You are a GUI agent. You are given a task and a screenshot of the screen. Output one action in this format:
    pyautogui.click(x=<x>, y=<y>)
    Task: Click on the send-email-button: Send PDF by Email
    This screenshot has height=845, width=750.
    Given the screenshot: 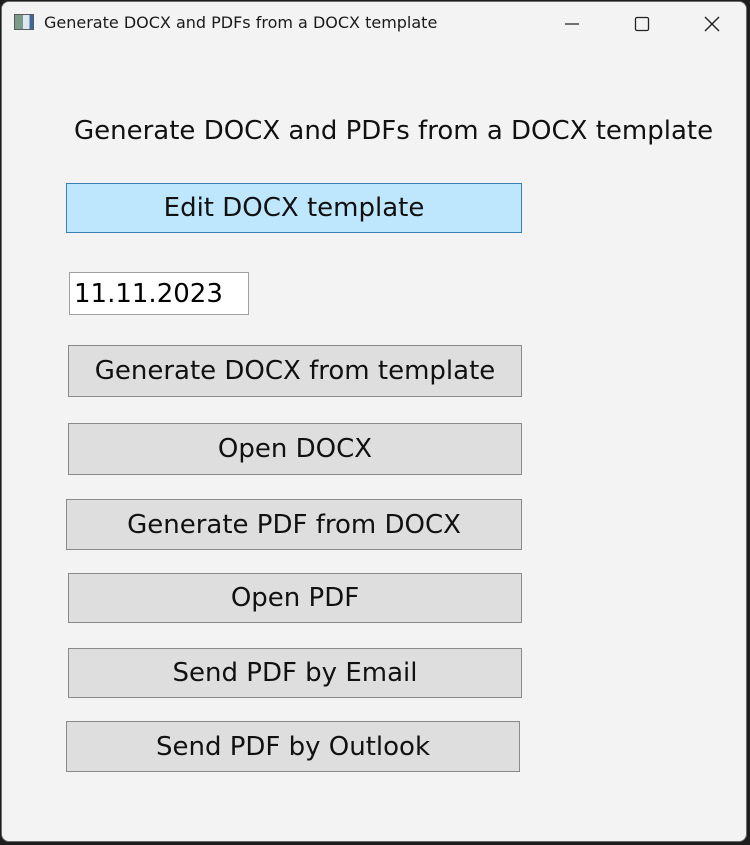 What is the action you would take?
    pyautogui.click(x=295, y=673)
    